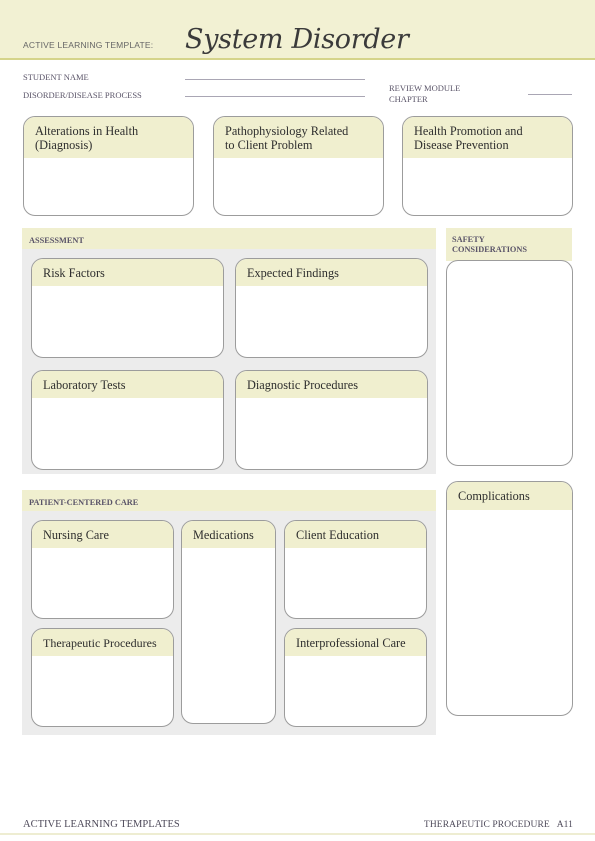 The width and height of the screenshot is (595, 841). What do you see at coordinates (275, 96) in the screenshot?
I see `disorder-process-field` at bounding box center [275, 96].